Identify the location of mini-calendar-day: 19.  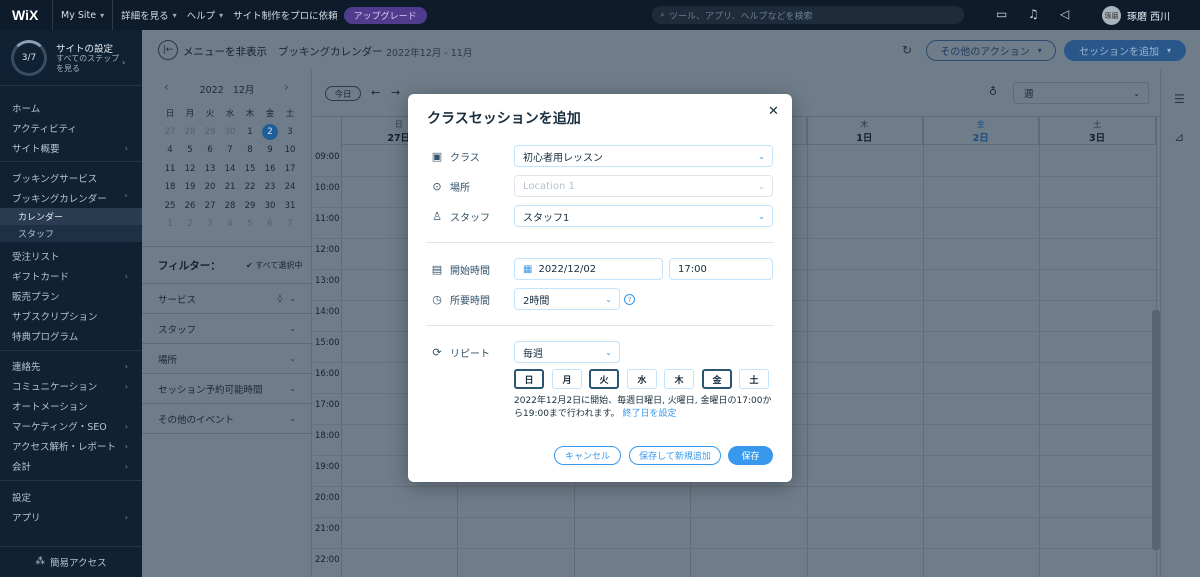
(190, 187).